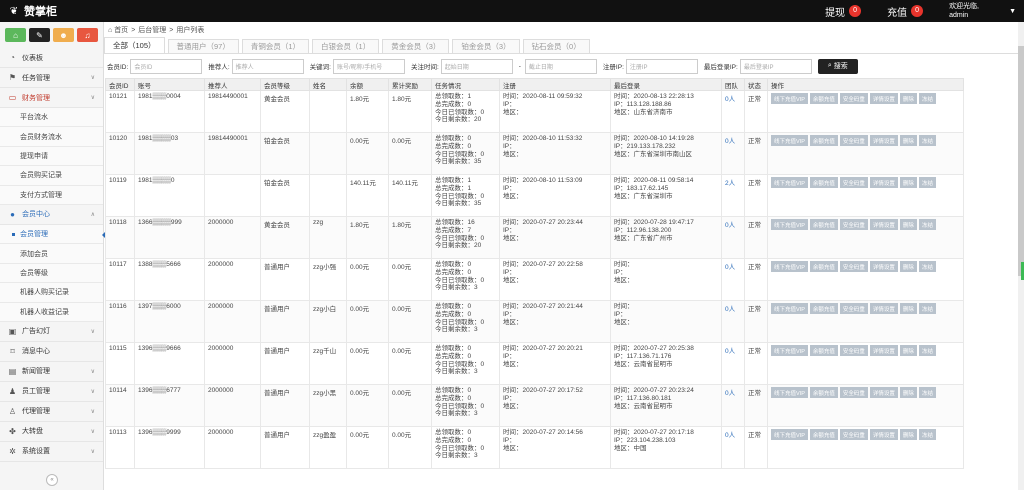 Image resolution: width=1024 pixels, height=490 pixels. What do you see at coordinates (51, 156) in the screenshot?
I see `sidebar-subitem: 提现申请` at bounding box center [51, 156].